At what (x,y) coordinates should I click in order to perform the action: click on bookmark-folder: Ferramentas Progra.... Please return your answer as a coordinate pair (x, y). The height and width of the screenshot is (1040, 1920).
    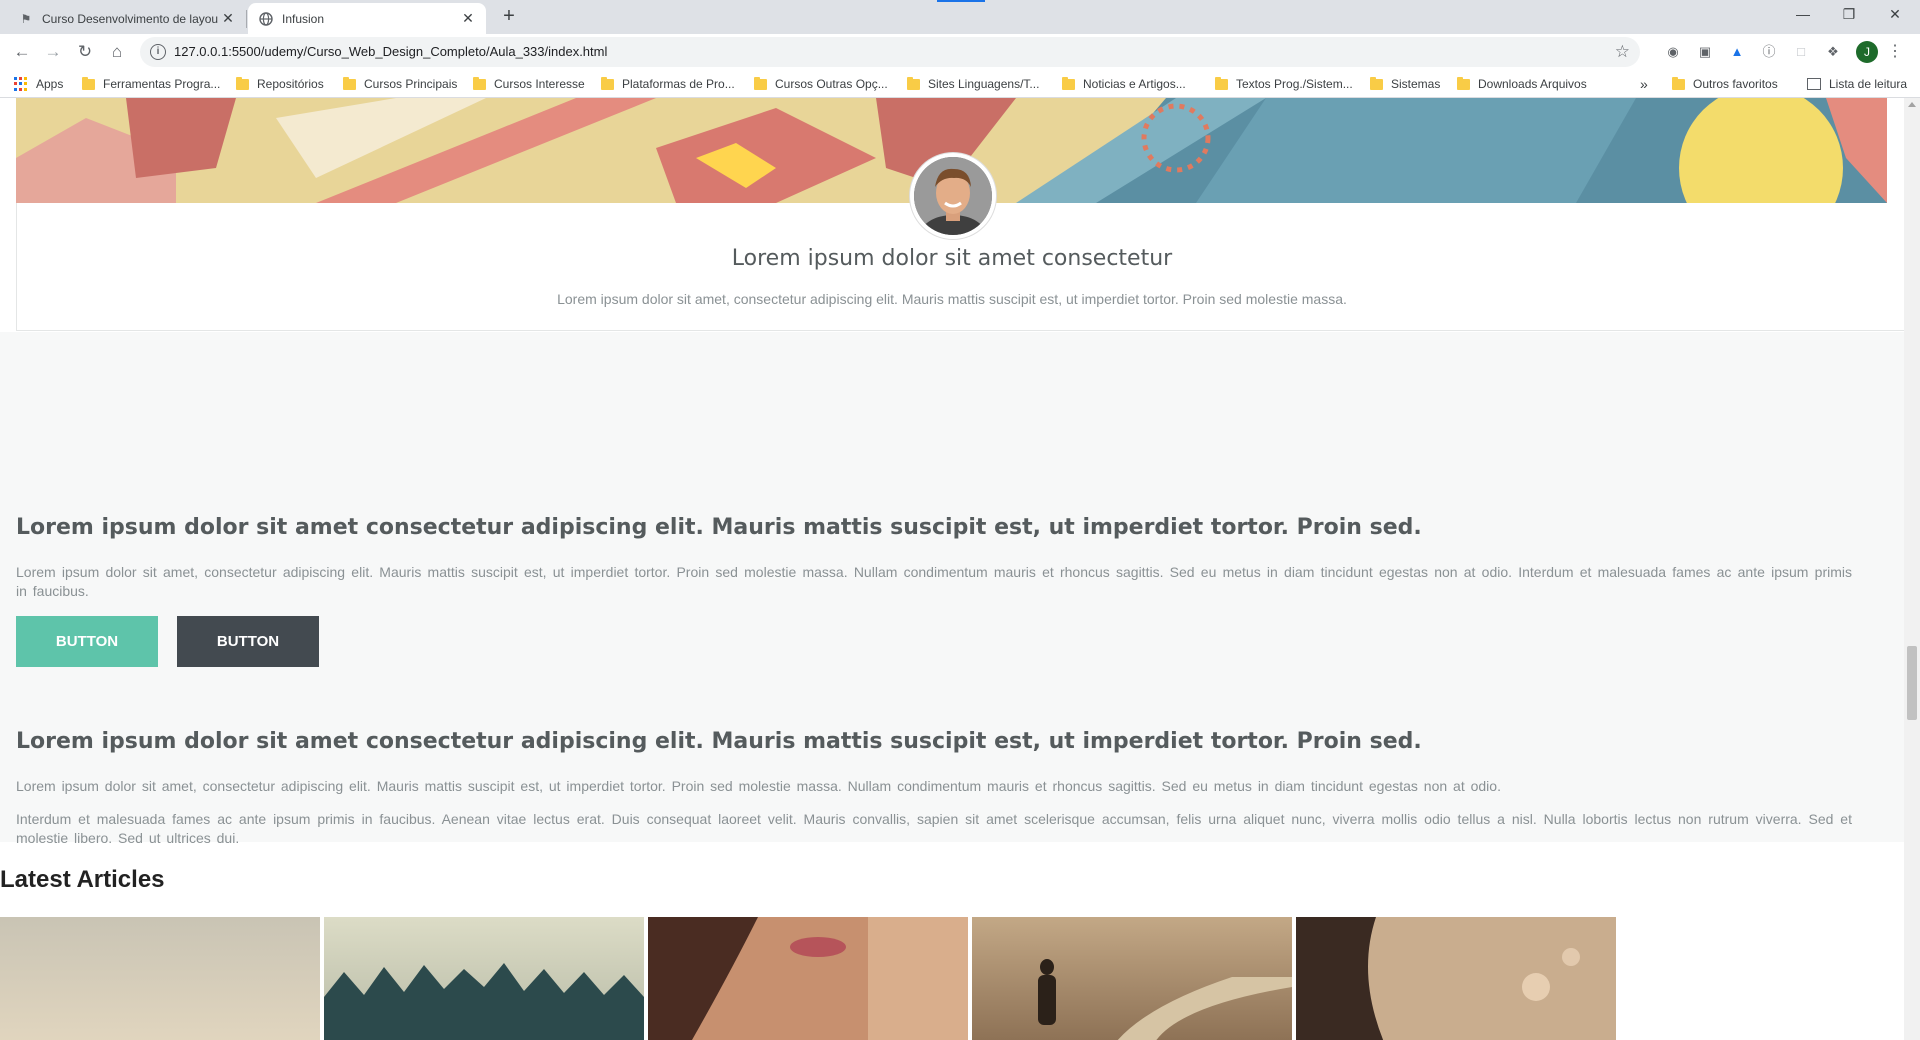
    Looking at the image, I should click on (151, 84).